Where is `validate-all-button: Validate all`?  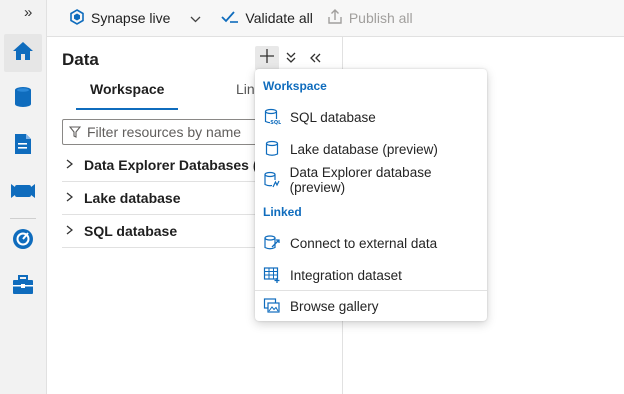 validate-all-button: Validate all is located at coordinates (267, 18).